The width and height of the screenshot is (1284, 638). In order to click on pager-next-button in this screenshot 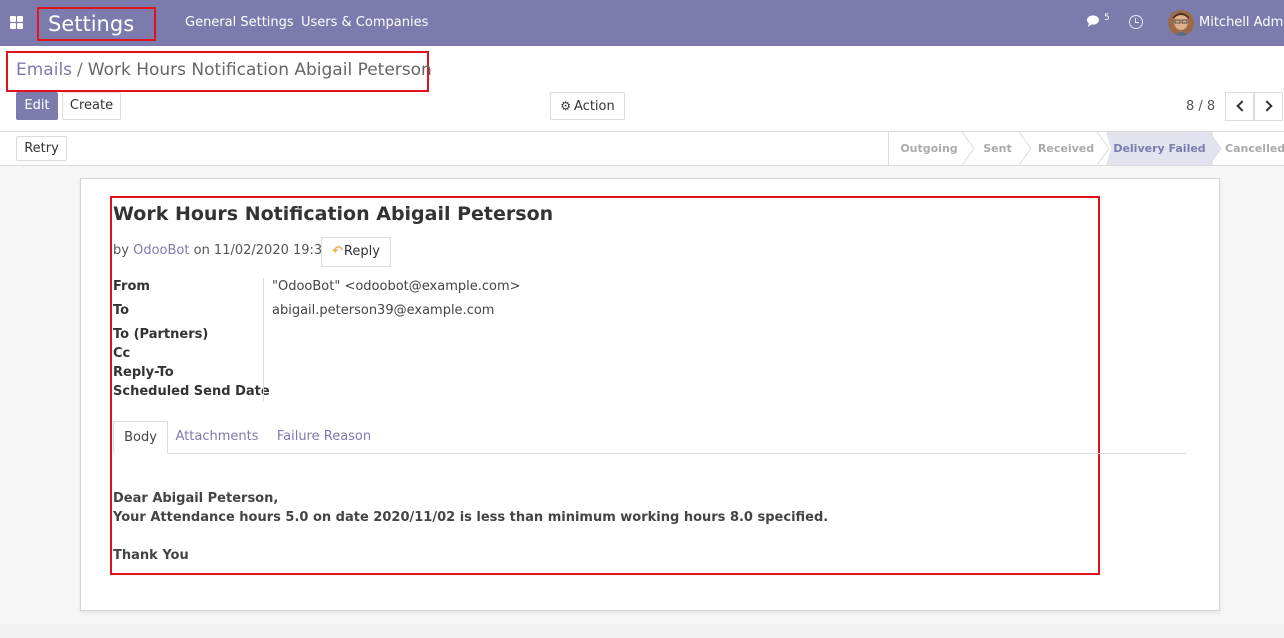, I will do `click(1268, 106)`.